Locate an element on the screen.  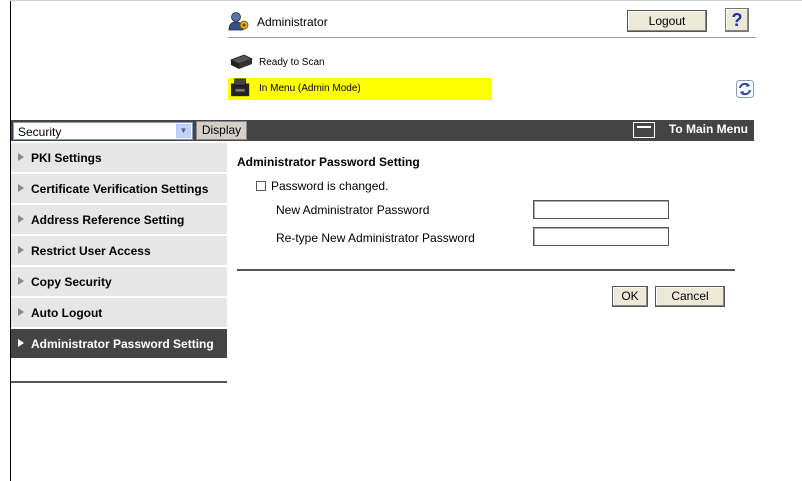
sidebar-item-certificate-verification: Certificate Verification Settings is located at coordinates (119, 189).